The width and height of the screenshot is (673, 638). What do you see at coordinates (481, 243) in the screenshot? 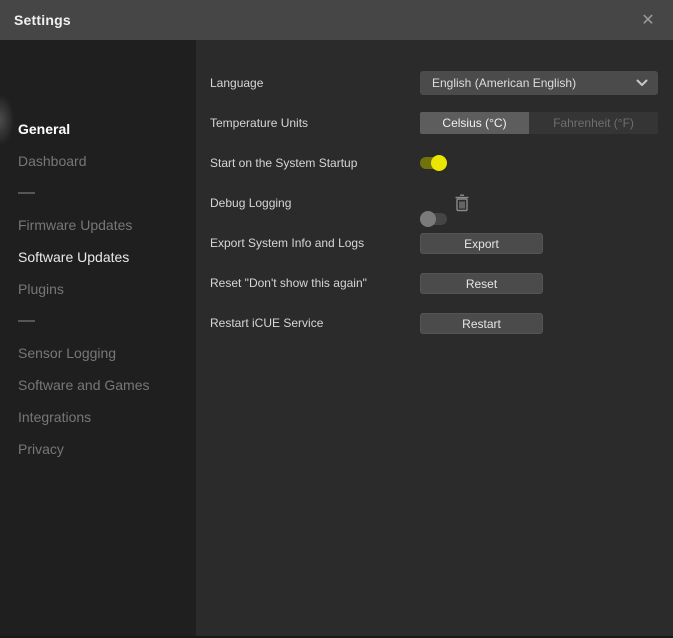
I see `export-button: Export` at bounding box center [481, 243].